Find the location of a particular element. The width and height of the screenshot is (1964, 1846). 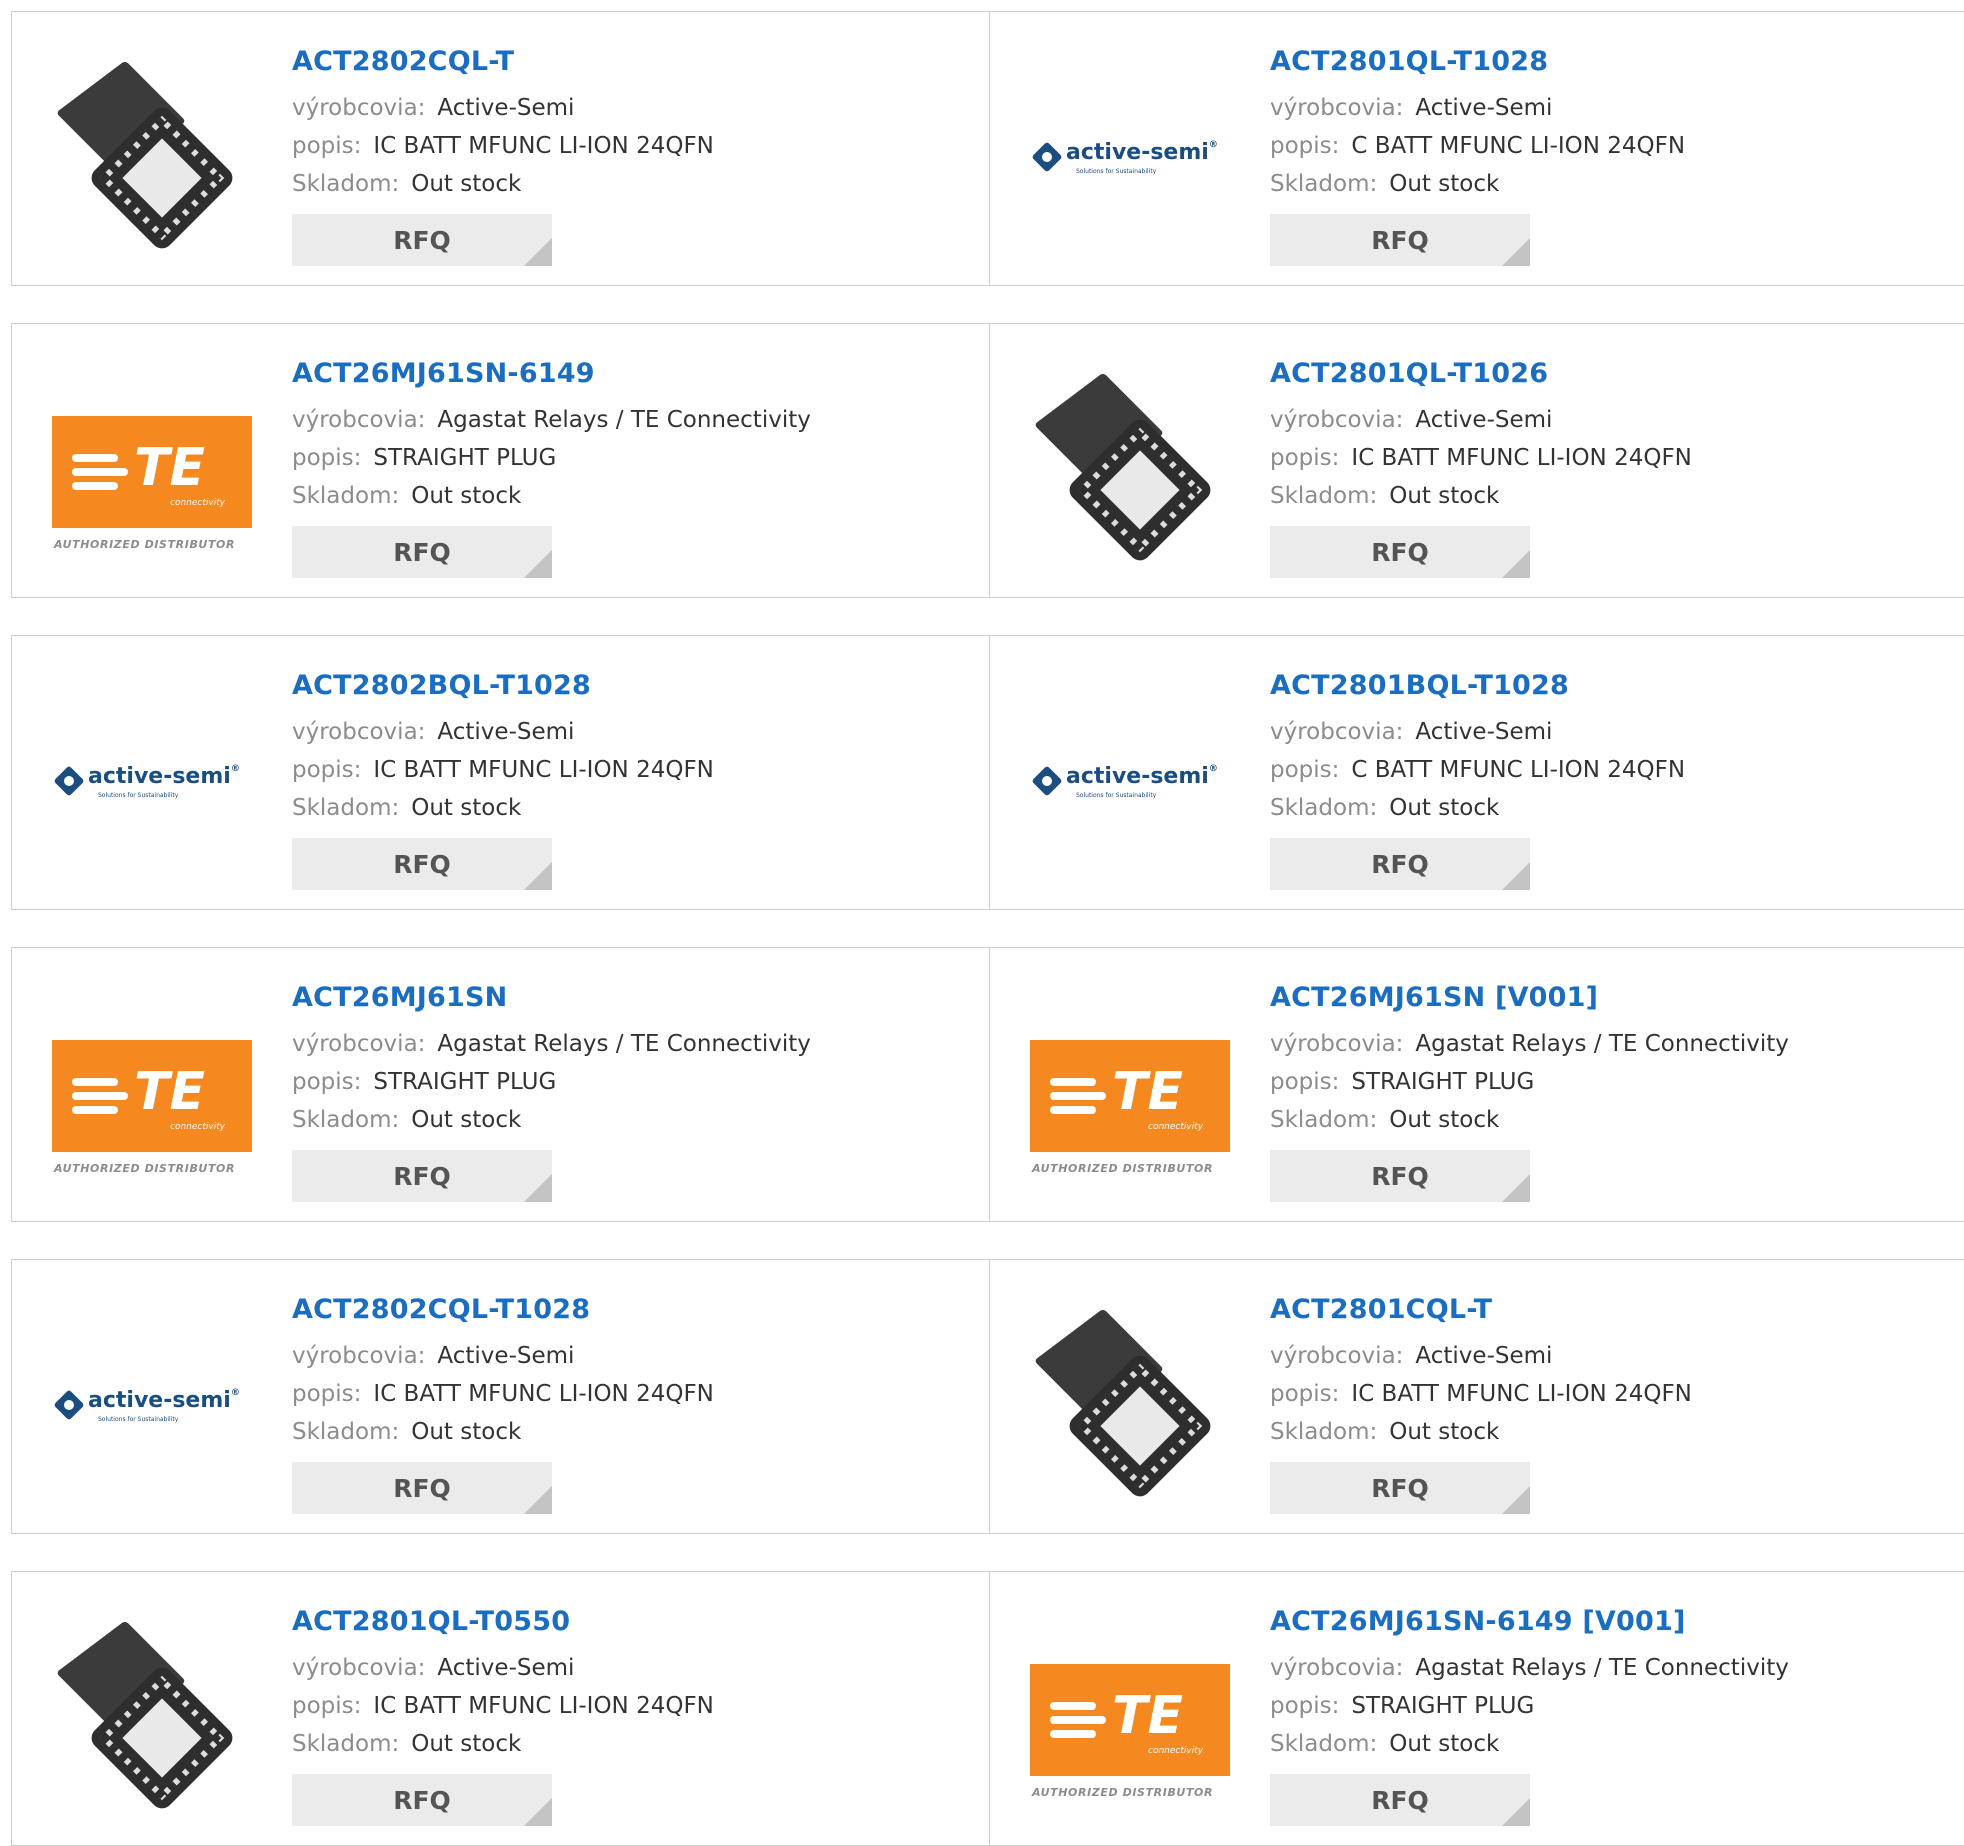

part-number-link: ACT2801QL-T0550 is located at coordinates (631, 1621).